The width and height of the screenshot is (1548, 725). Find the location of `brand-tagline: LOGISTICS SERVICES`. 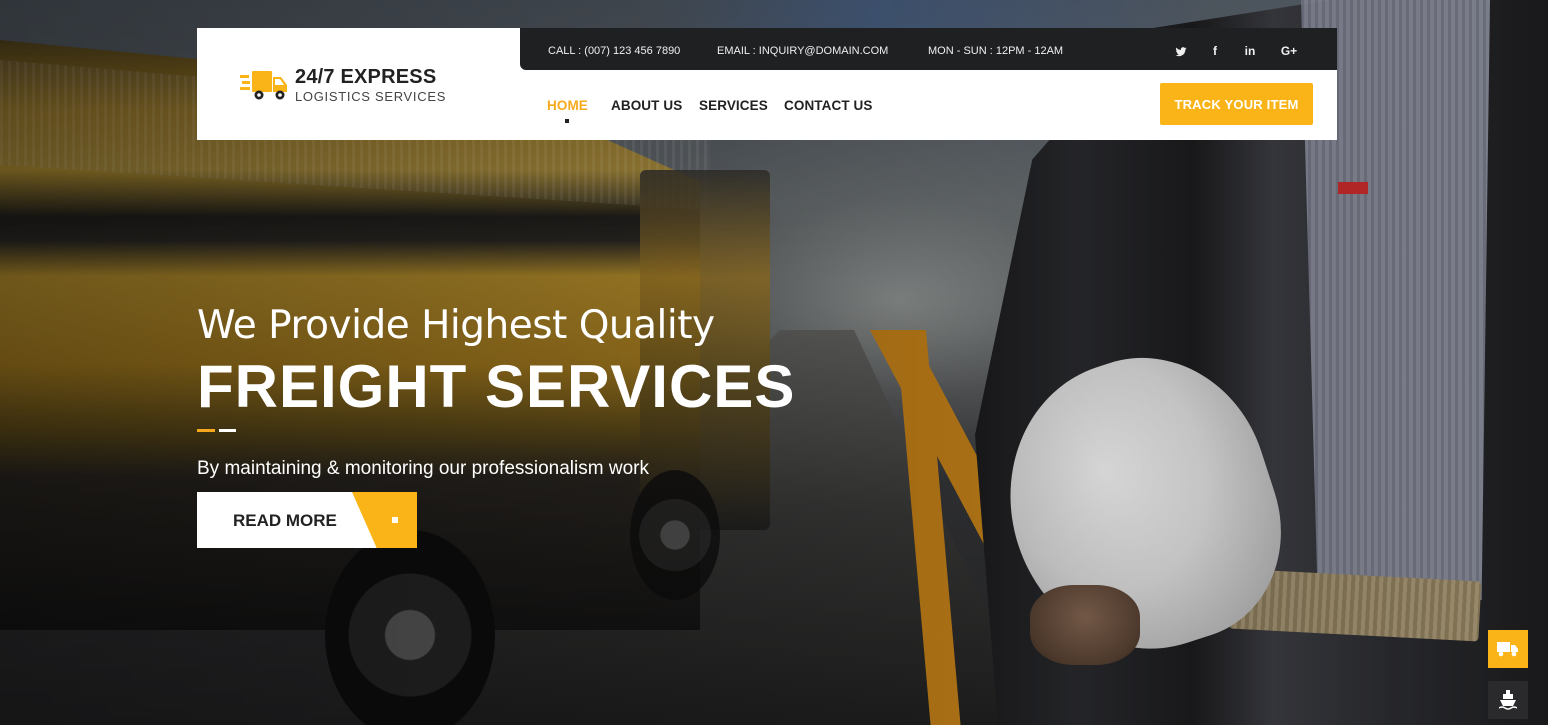

brand-tagline: LOGISTICS SERVICES is located at coordinates (371, 96).